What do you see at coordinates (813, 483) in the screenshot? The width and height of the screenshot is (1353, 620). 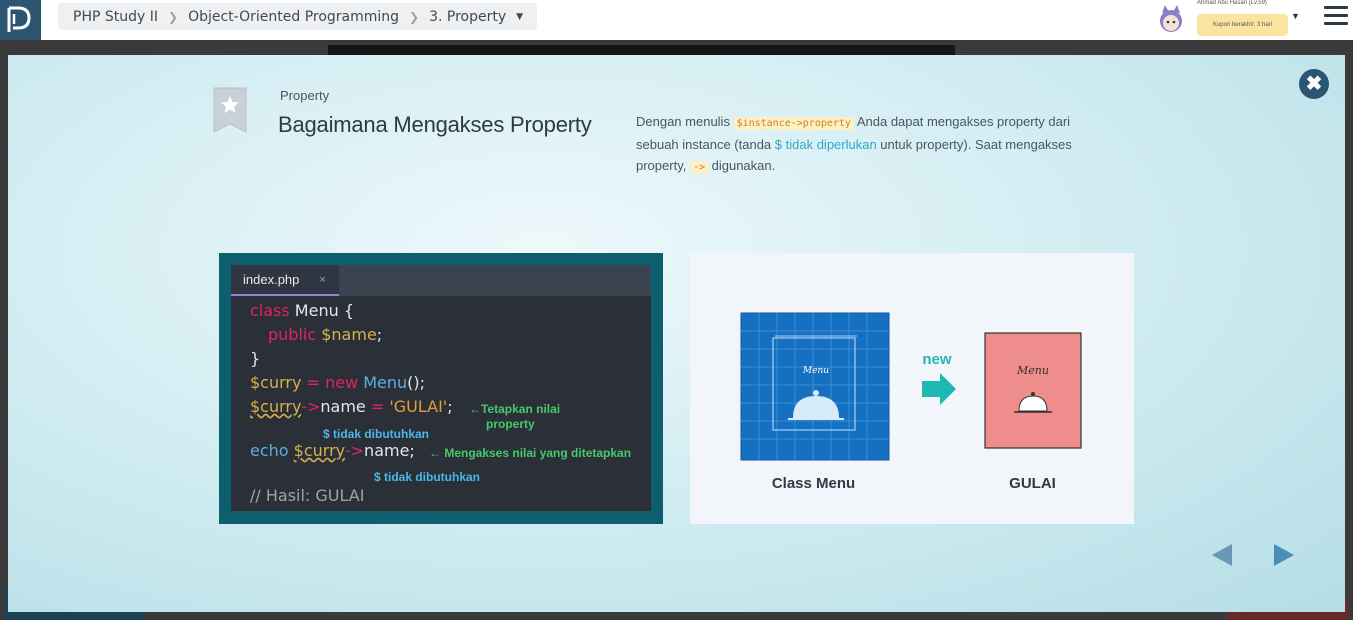 I see `class-label: Class Menu` at bounding box center [813, 483].